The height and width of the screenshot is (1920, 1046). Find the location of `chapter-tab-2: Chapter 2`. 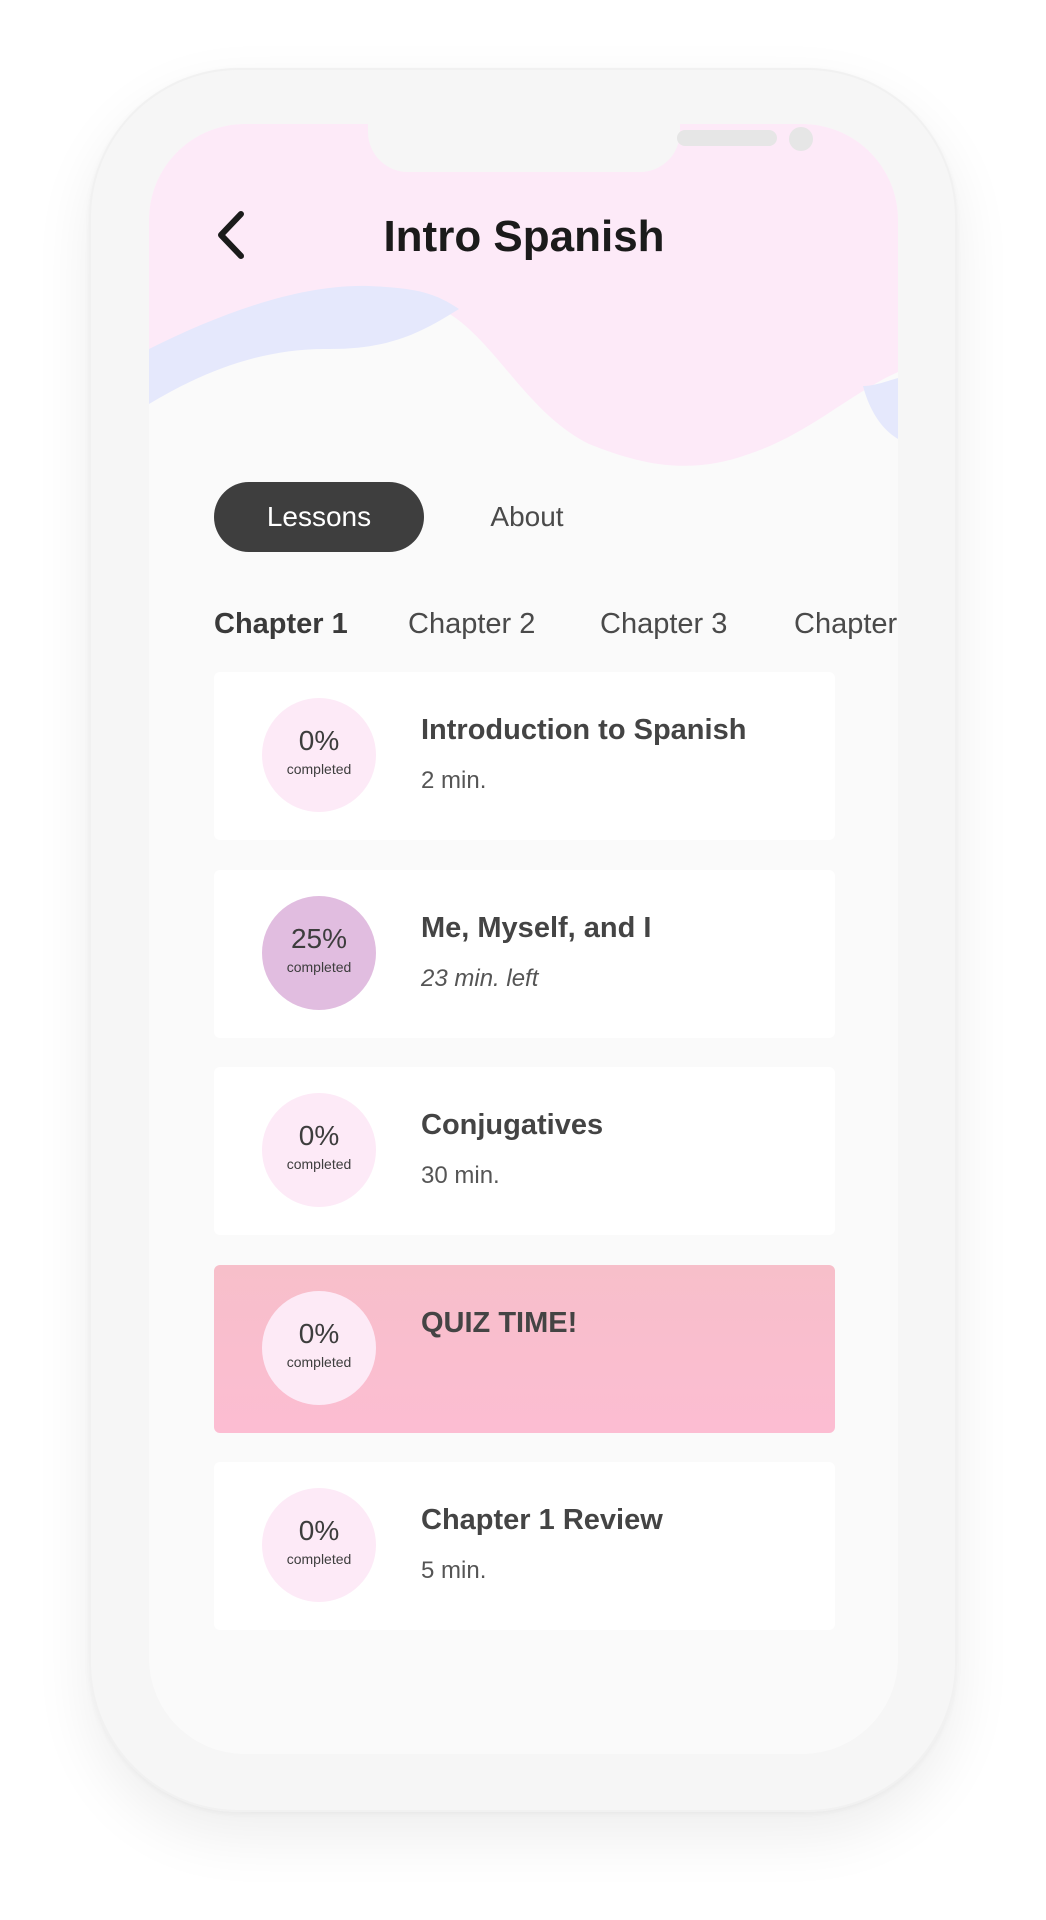

chapter-tab-2: Chapter 2 is located at coordinates (471, 624).